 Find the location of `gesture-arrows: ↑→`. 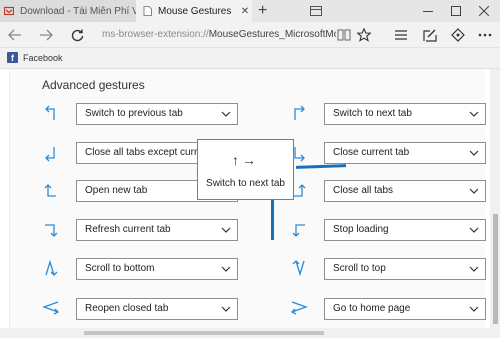

gesture-arrows: ↑→ is located at coordinates (245, 160).